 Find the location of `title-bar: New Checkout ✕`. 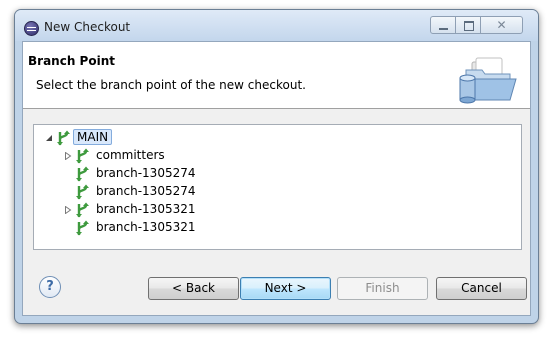

title-bar: New Checkout ✕ is located at coordinates (276, 25).